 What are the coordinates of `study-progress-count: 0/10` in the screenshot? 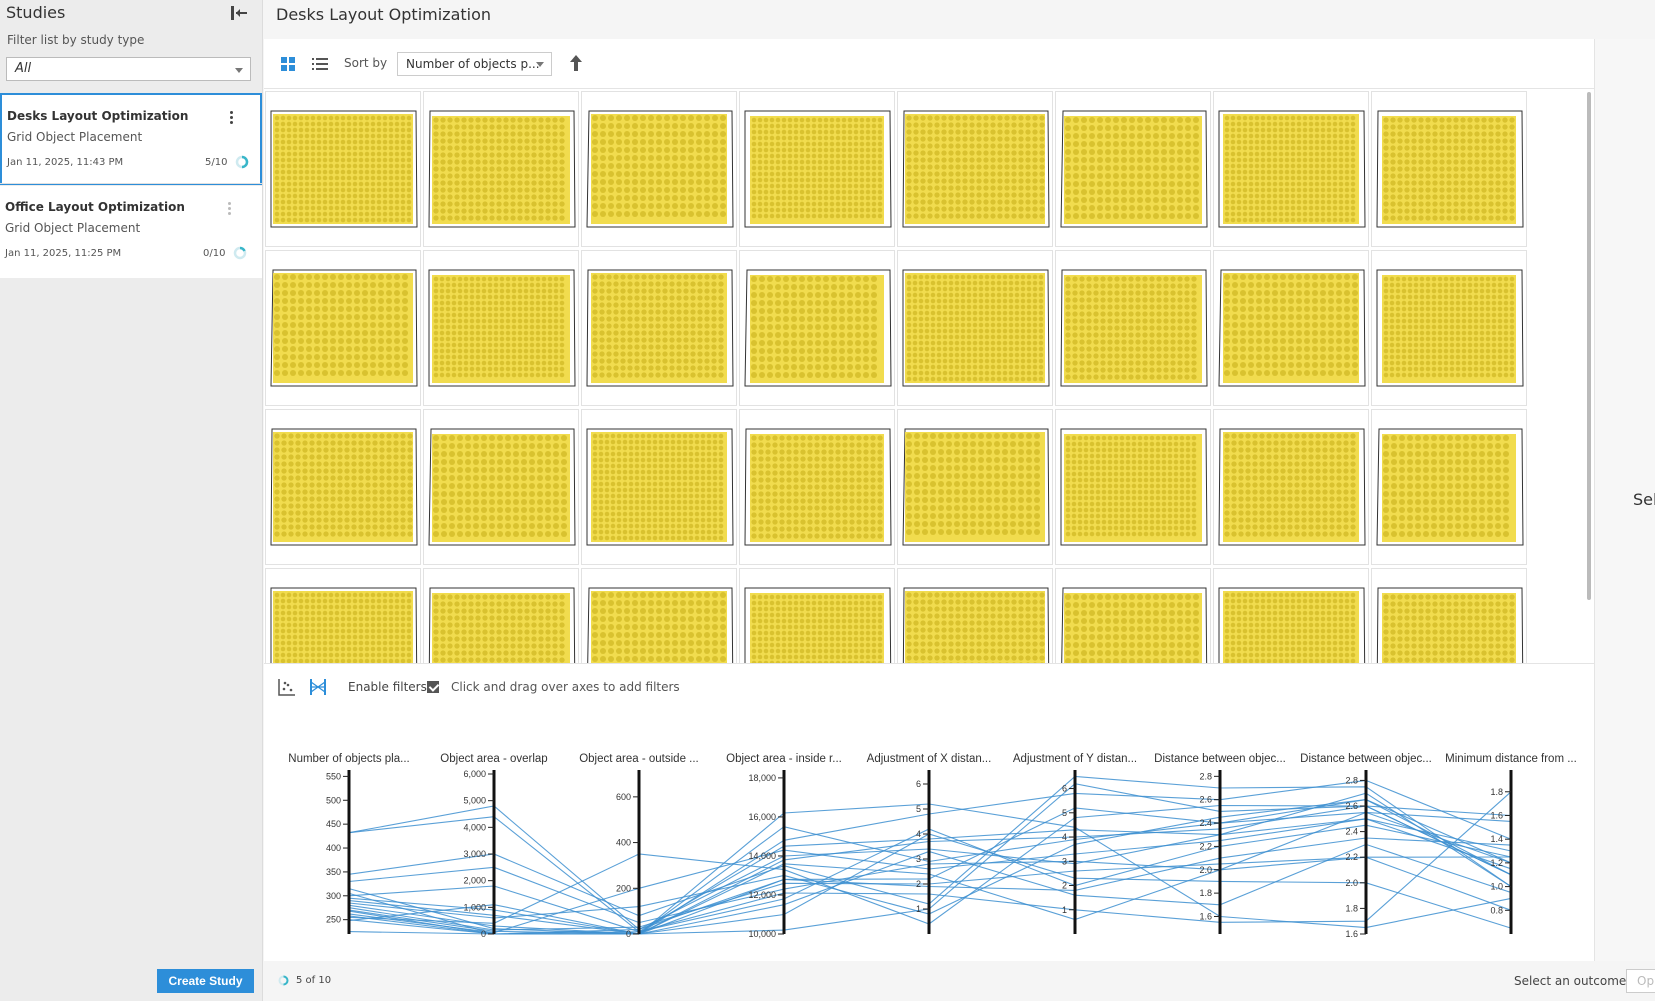 It's located at (214, 253).